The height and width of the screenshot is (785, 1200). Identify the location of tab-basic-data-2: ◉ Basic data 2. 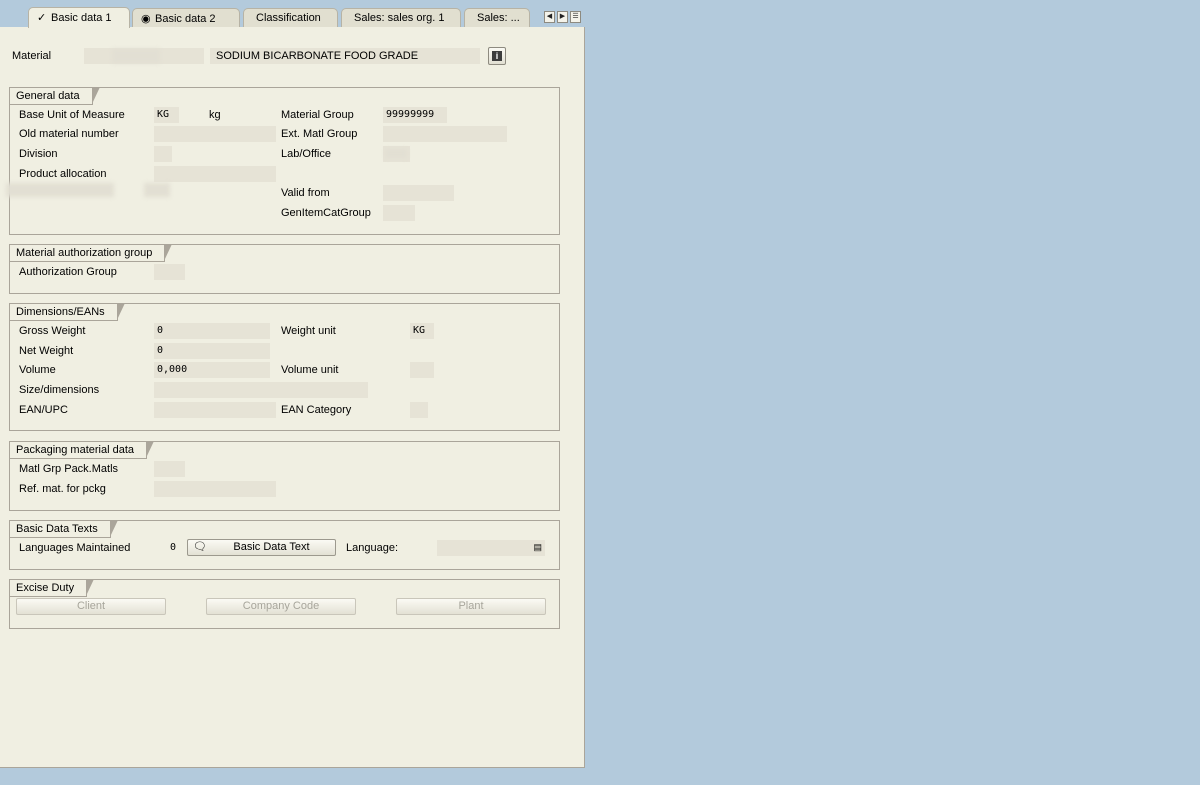
(186, 17).